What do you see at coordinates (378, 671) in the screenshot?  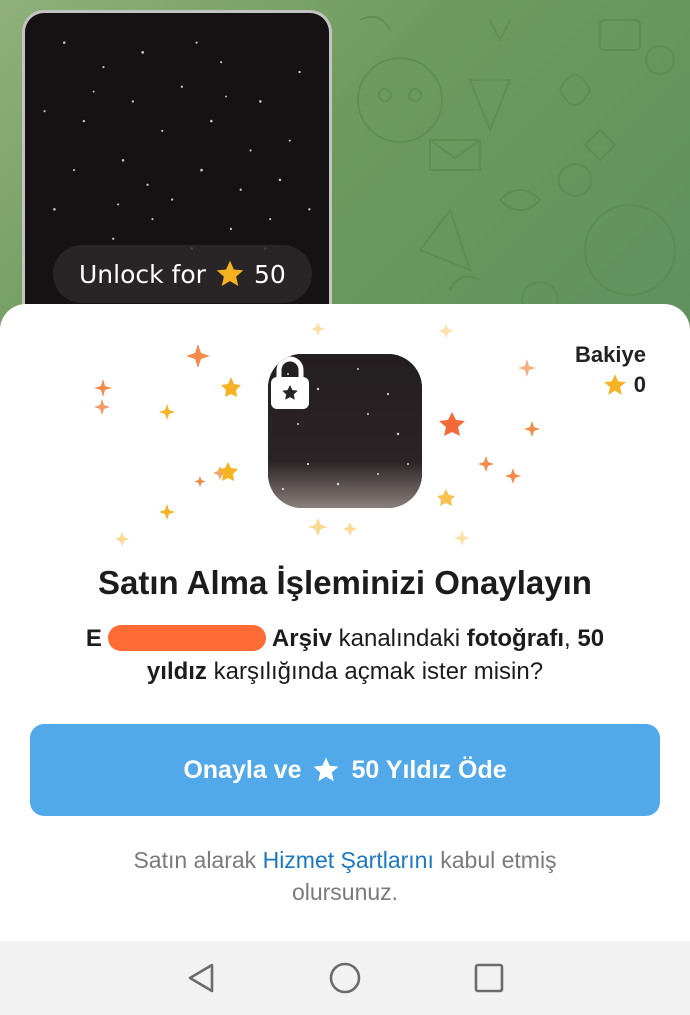 I see `desc-part3: karşılığında açmak ister misin?` at bounding box center [378, 671].